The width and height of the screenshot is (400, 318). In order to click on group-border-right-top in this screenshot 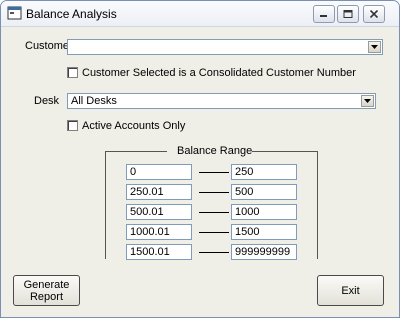, I will do `click(285, 151)`.